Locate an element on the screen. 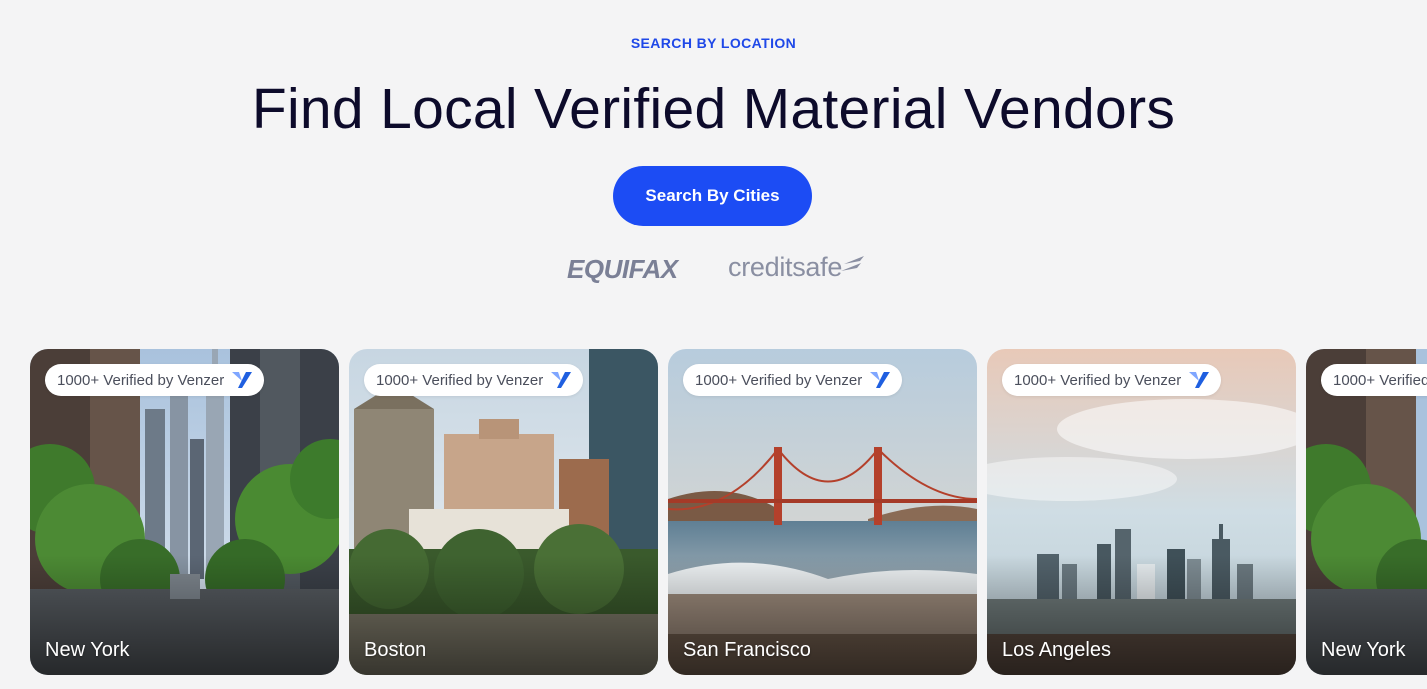 The image size is (1427, 689). city-name: Los Angeles is located at coordinates (1056, 650).